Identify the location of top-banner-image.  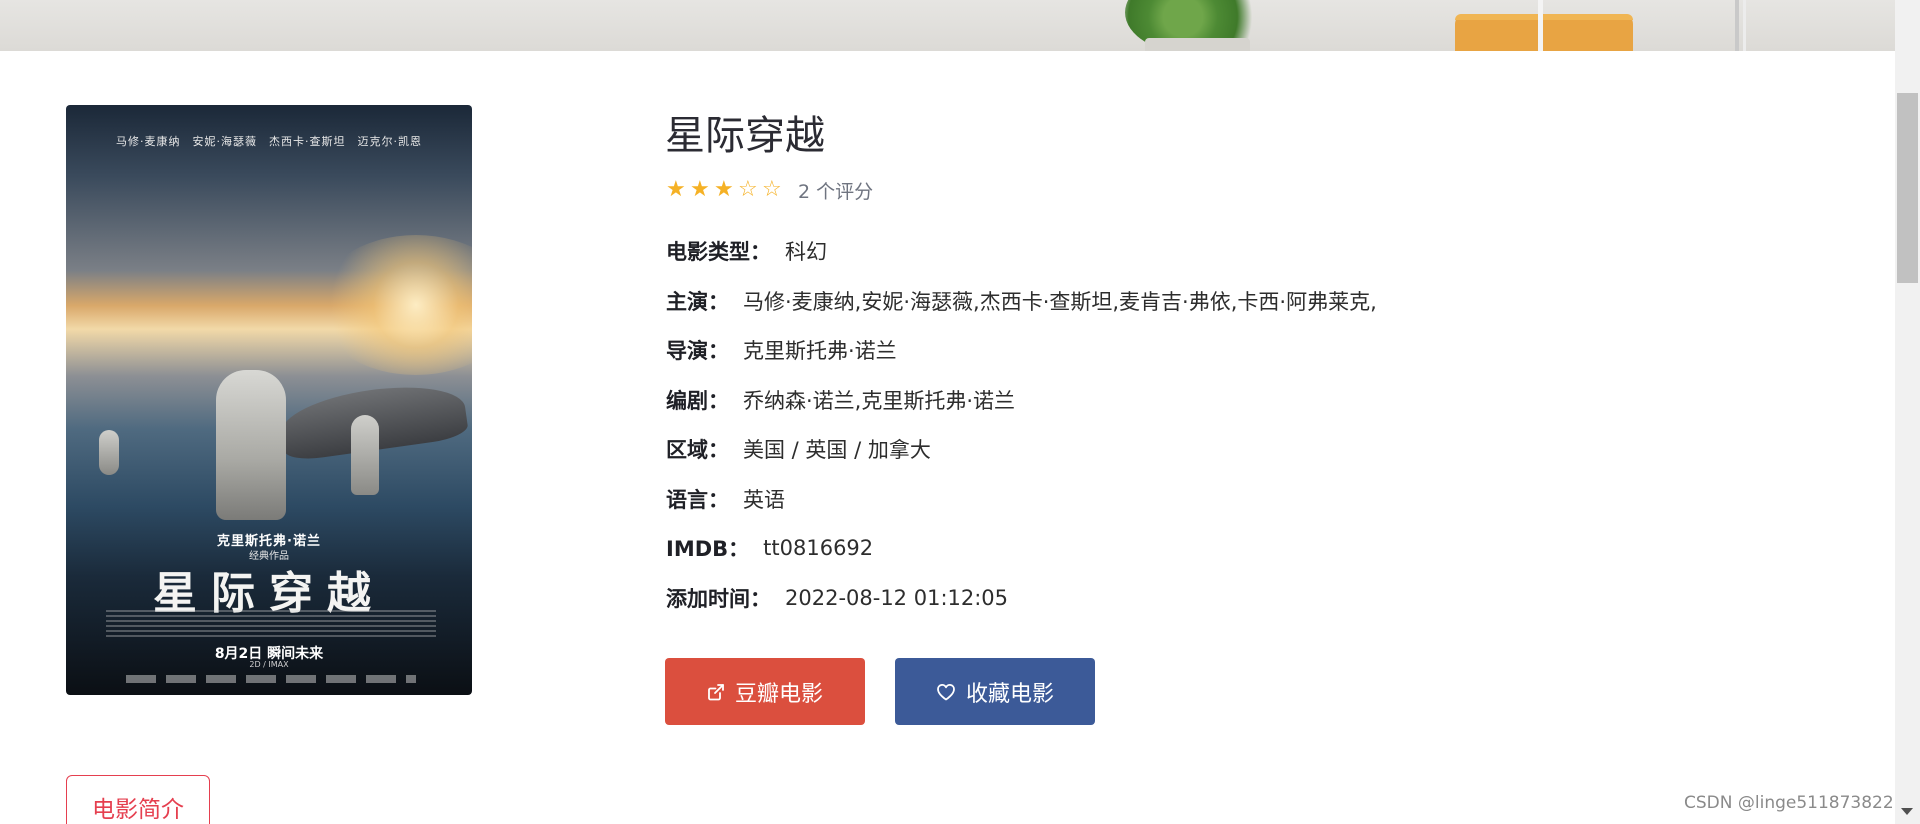
(947, 25).